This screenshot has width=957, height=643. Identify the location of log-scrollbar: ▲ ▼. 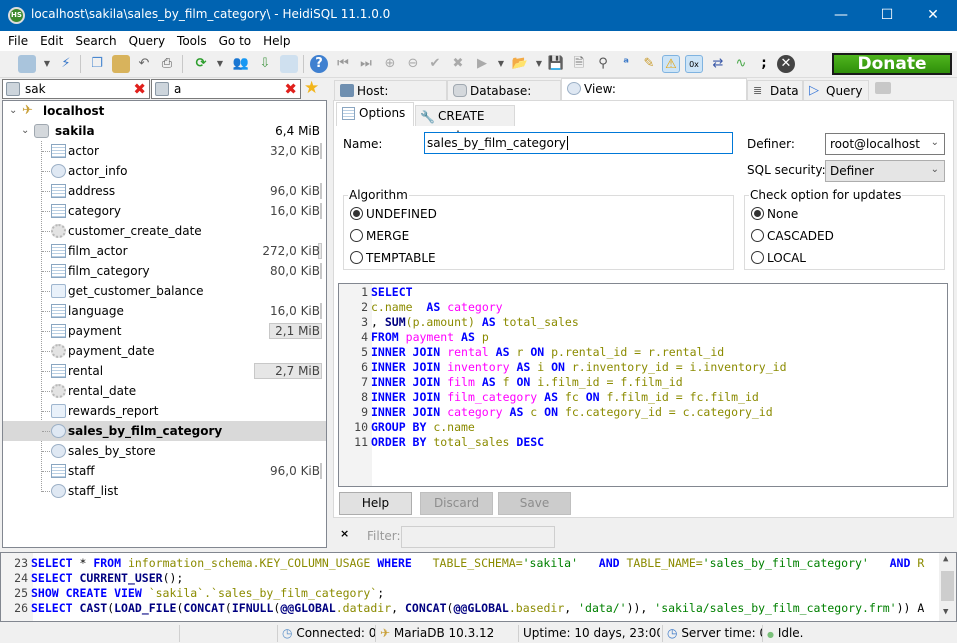
(947, 587).